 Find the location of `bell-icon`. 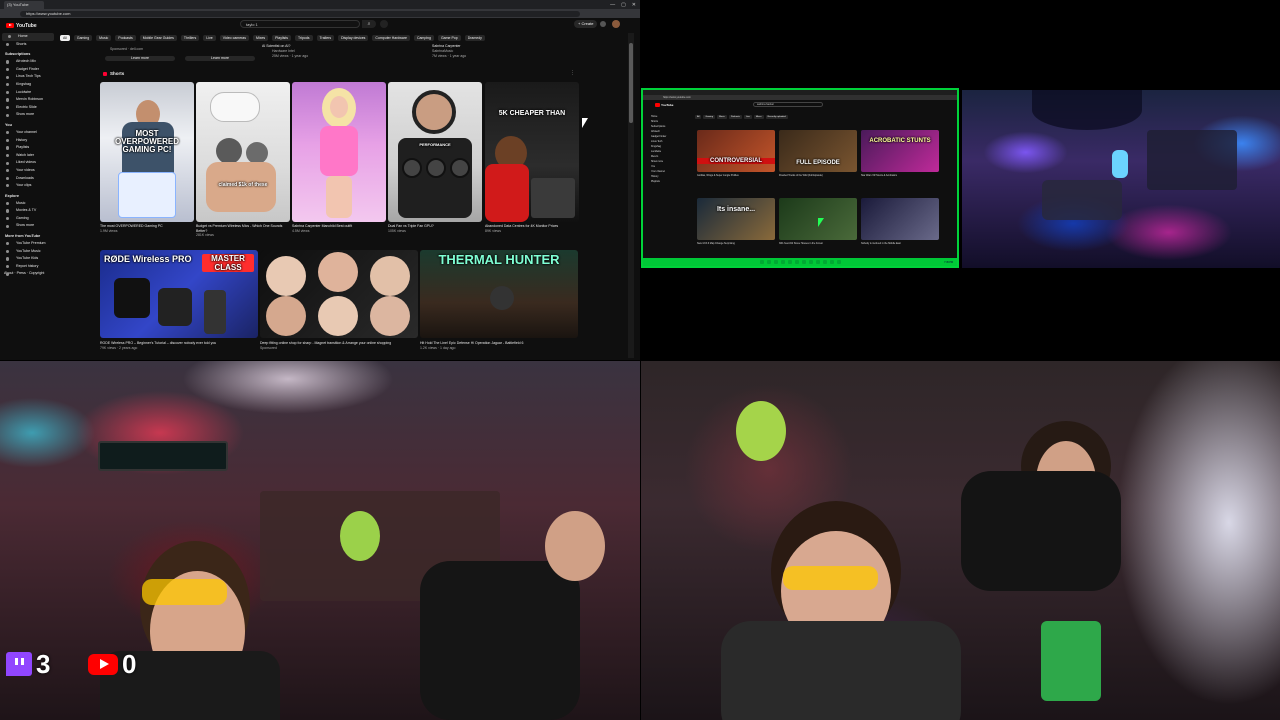

bell-icon is located at coordinates (603, 24).